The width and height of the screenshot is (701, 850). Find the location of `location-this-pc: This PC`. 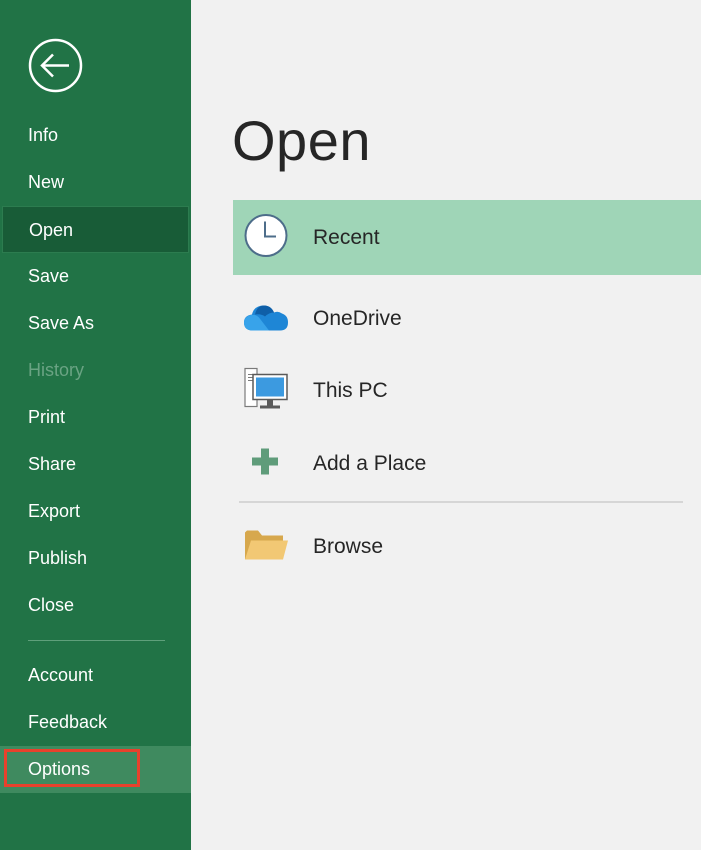

location-this-pc: This PC is located at coordinates (467, 390).